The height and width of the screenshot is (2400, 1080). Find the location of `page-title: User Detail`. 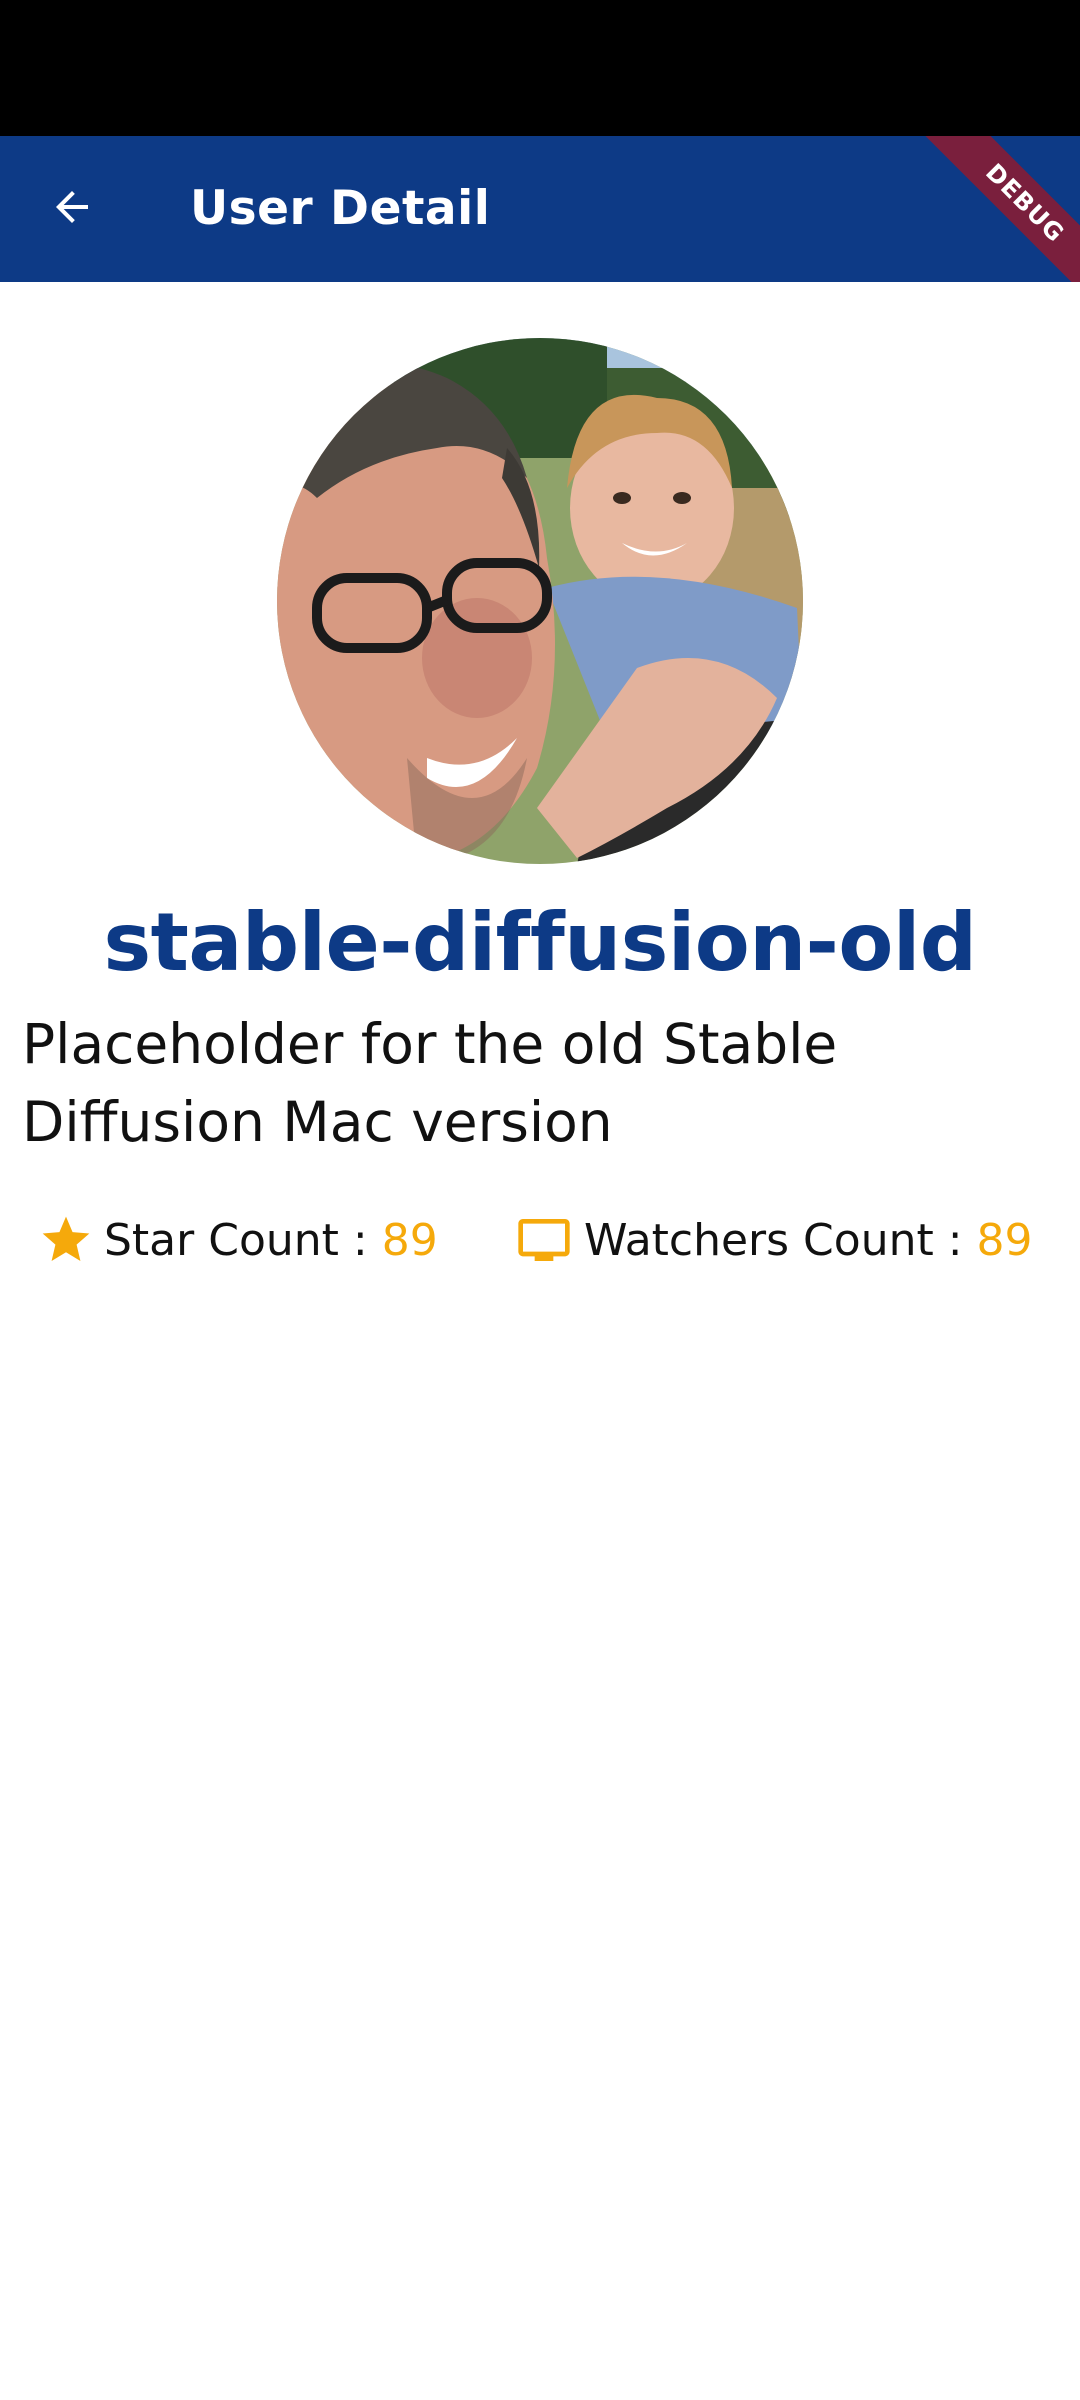

page-title: User Detail is located at coordinates (340, 208).